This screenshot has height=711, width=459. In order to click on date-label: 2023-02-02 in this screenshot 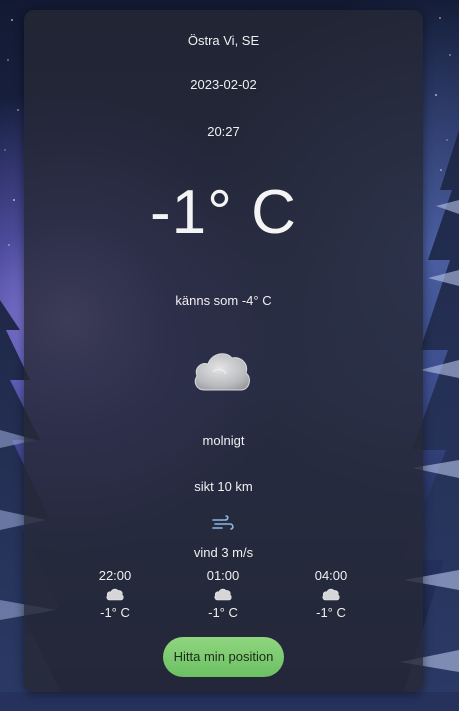, I will do `click(223, 84)`.